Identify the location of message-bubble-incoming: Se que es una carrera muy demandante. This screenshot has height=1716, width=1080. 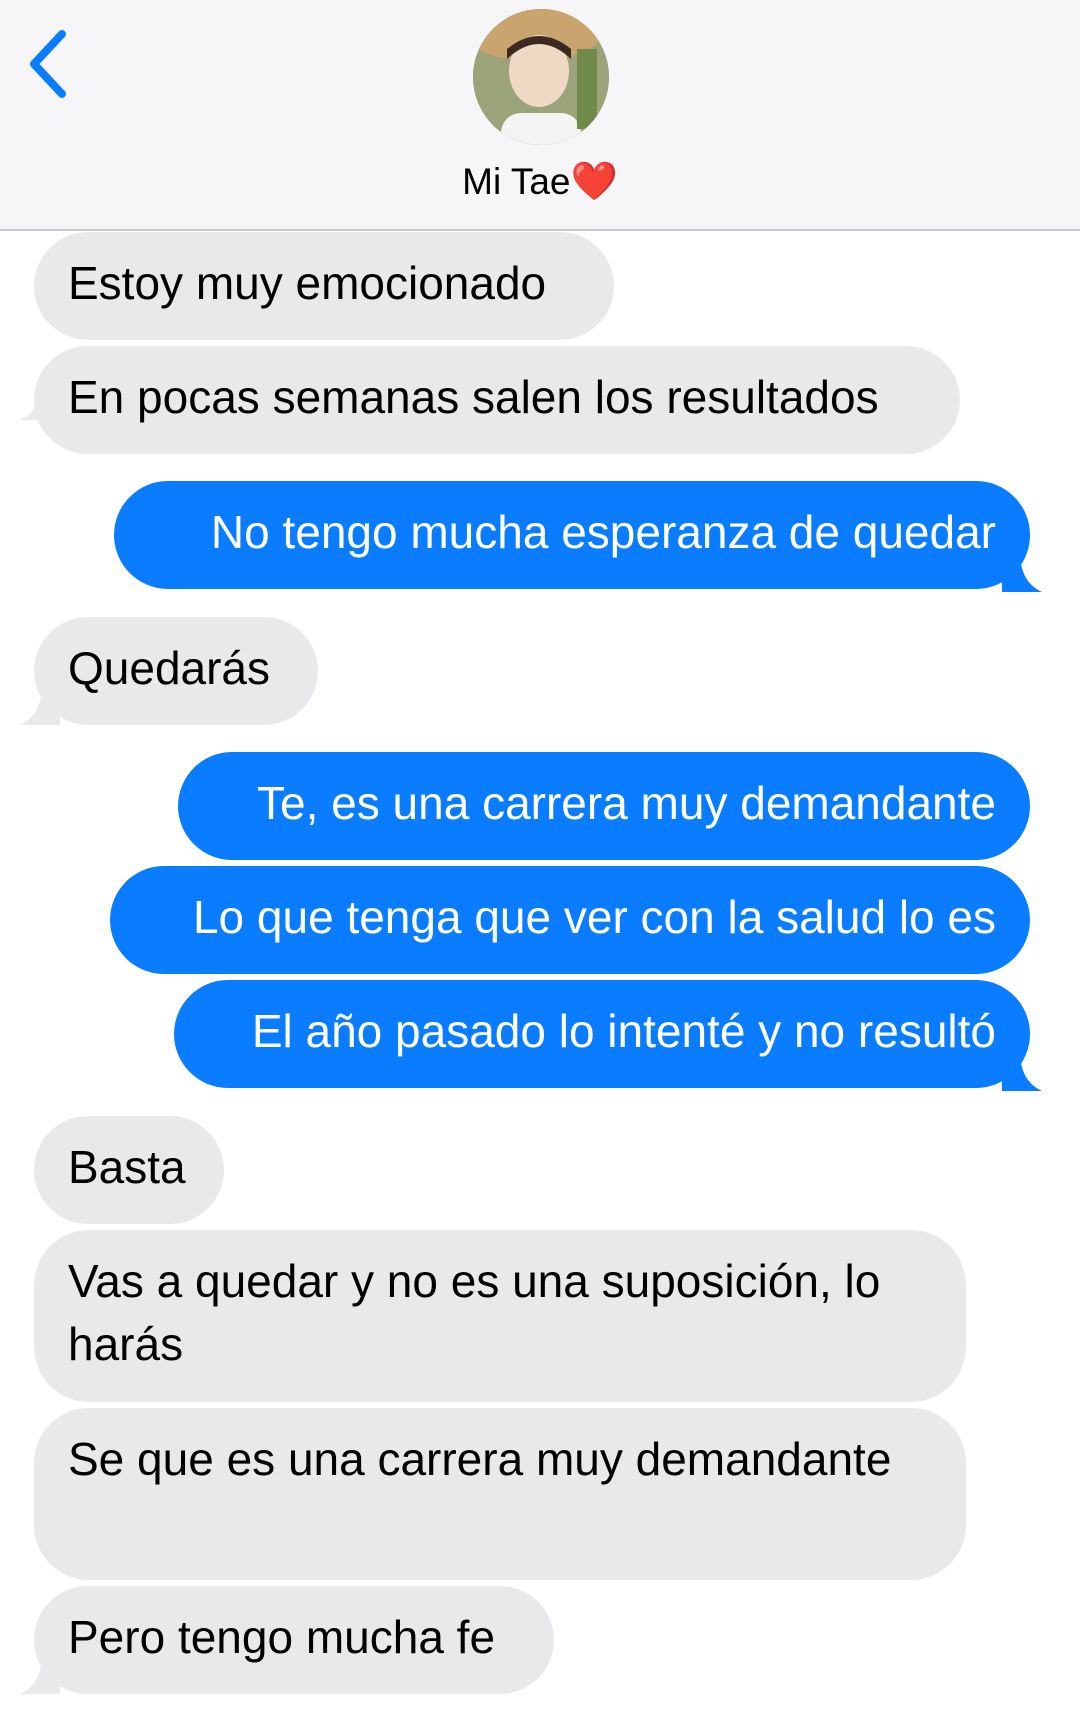
(500, 1494).